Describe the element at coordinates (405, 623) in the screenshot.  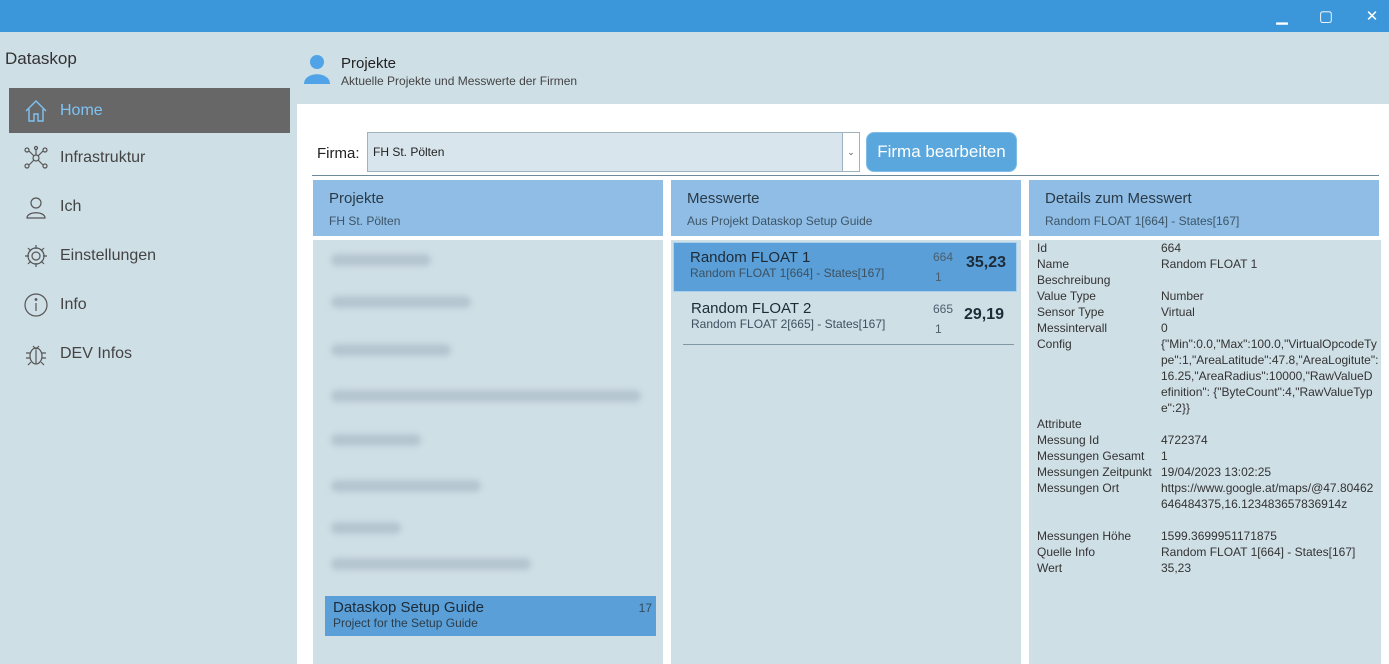
I see `project-description: Project for the Setup Guide` at that location.